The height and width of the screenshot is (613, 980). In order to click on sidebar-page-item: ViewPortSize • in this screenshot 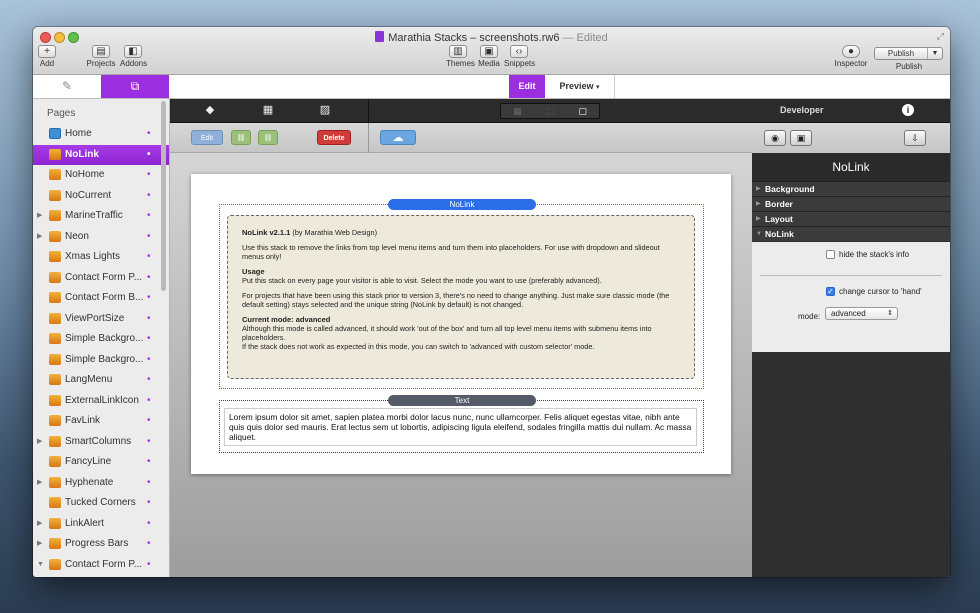, I will do `click(101, 319)`.